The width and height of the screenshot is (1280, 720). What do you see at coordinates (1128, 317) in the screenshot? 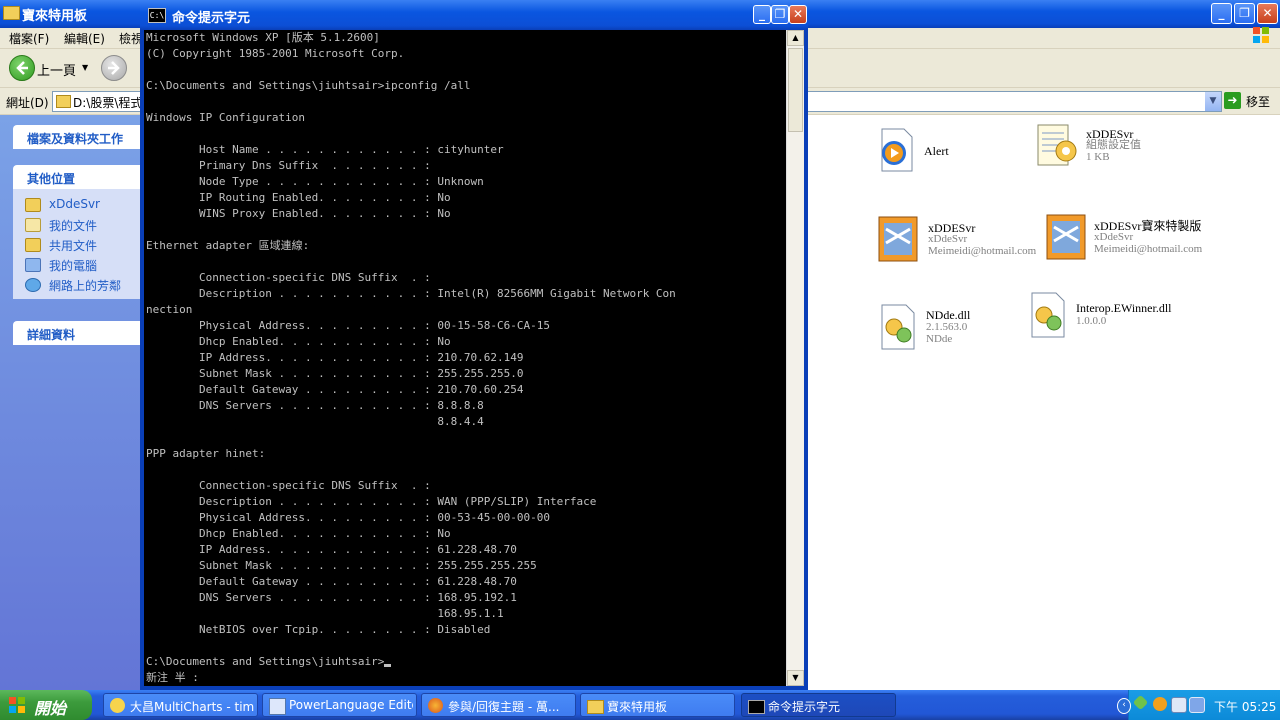
I see `file-item: Interop.EWinner.dll 1.0.0.0` at bounding box center [1128, 317].